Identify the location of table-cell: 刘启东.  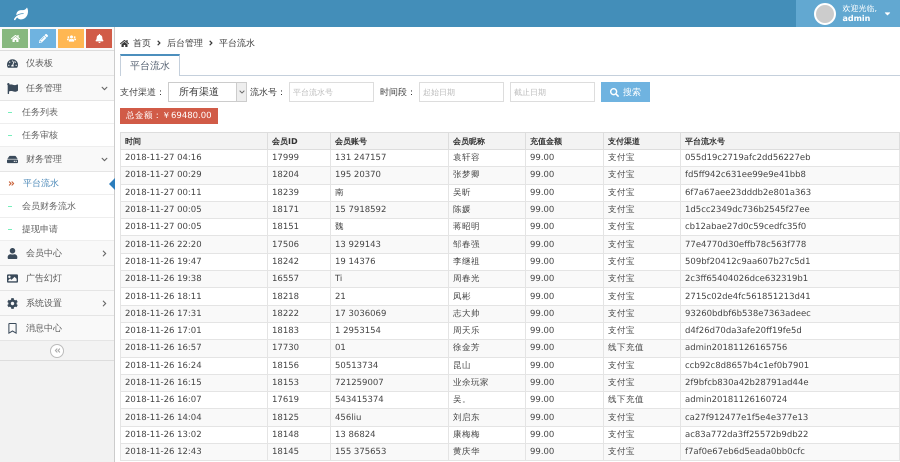
(487, 417).